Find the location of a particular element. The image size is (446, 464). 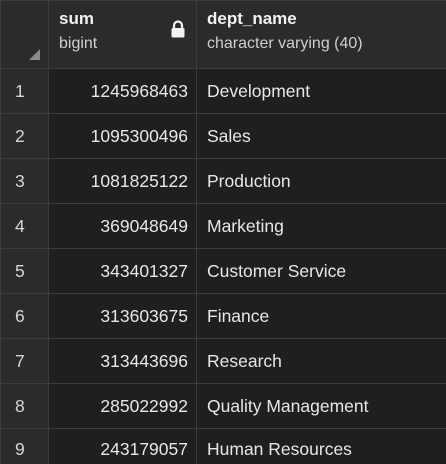

table-row: 5 343401327 Customer Service is located at coordinates (223, 271).